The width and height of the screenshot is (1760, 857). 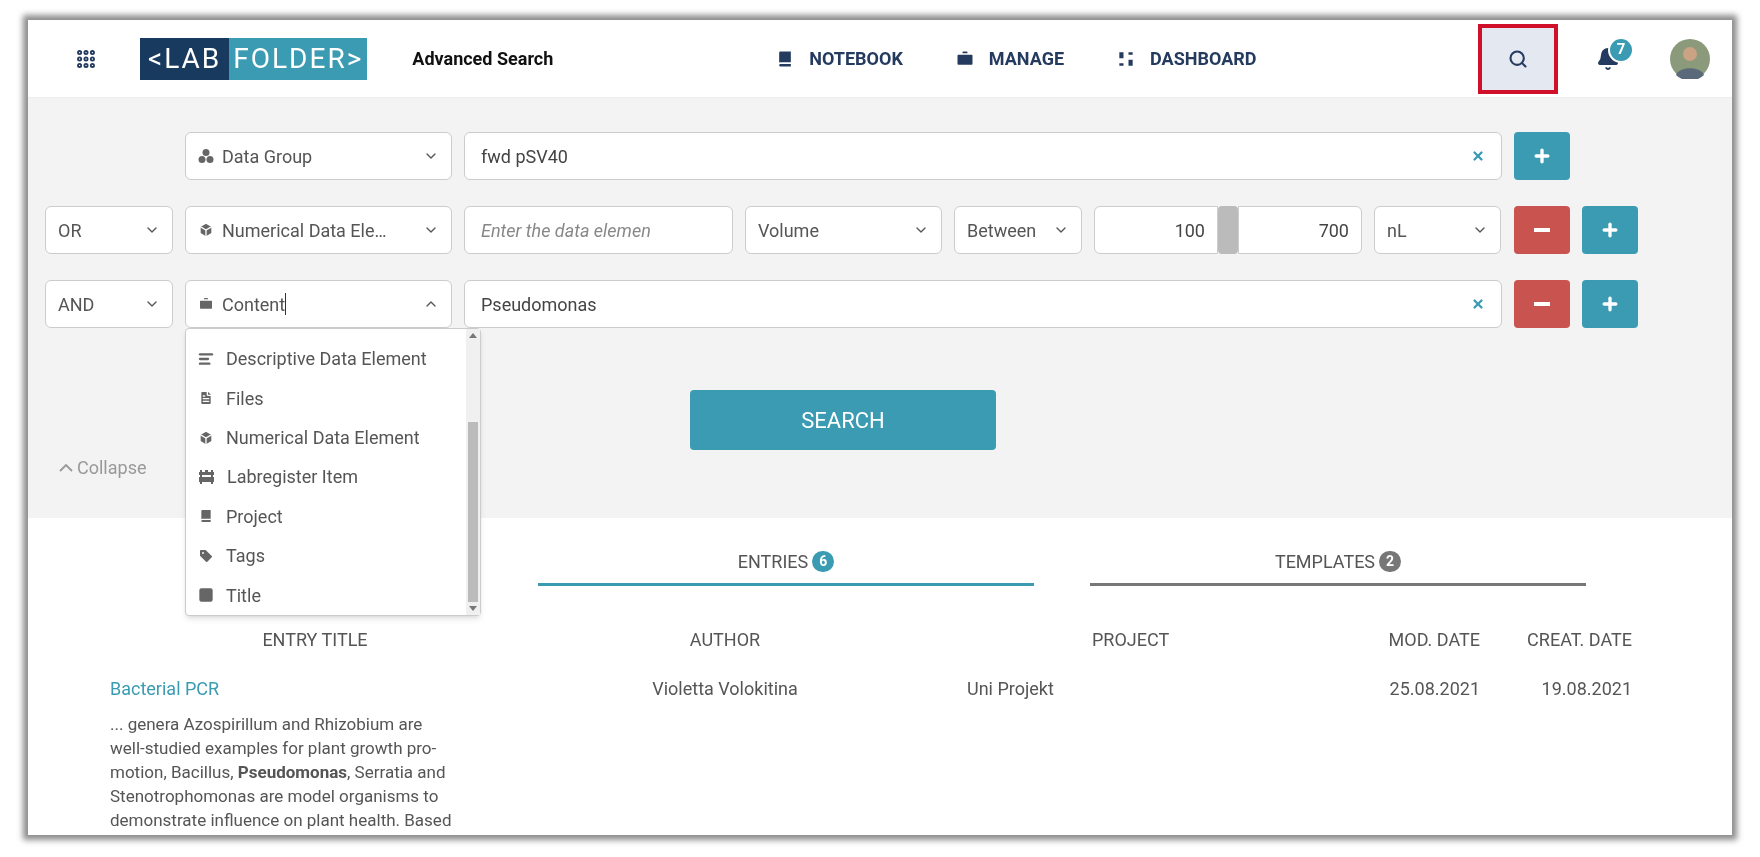 What do you see at coordinates (1433, 640) in the screenshot?
I see `column-header: MOD. DATE` at bounding box center [1433, 640].